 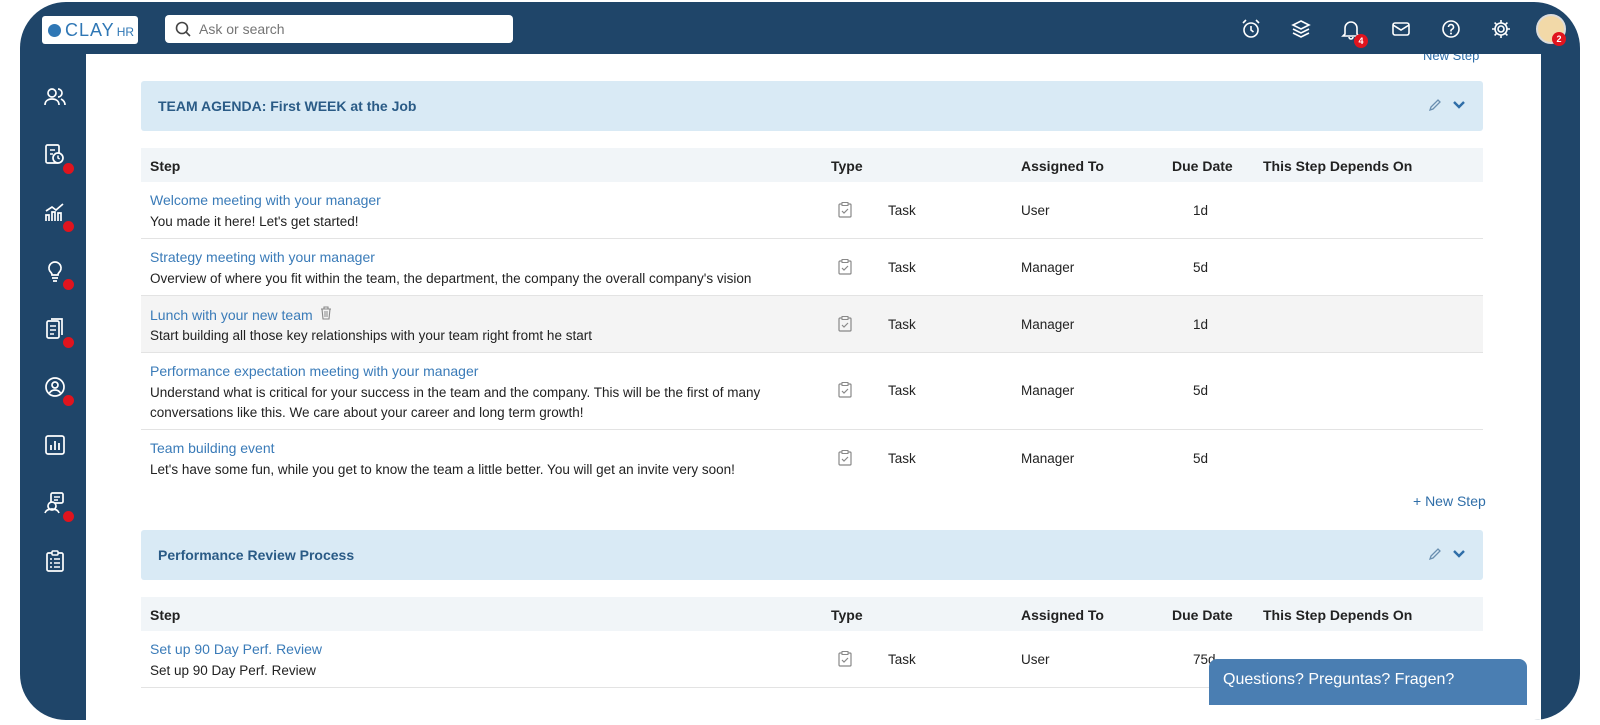 I want to click on clayhr-logo: CLAY HR, so click(x=90, y=30).